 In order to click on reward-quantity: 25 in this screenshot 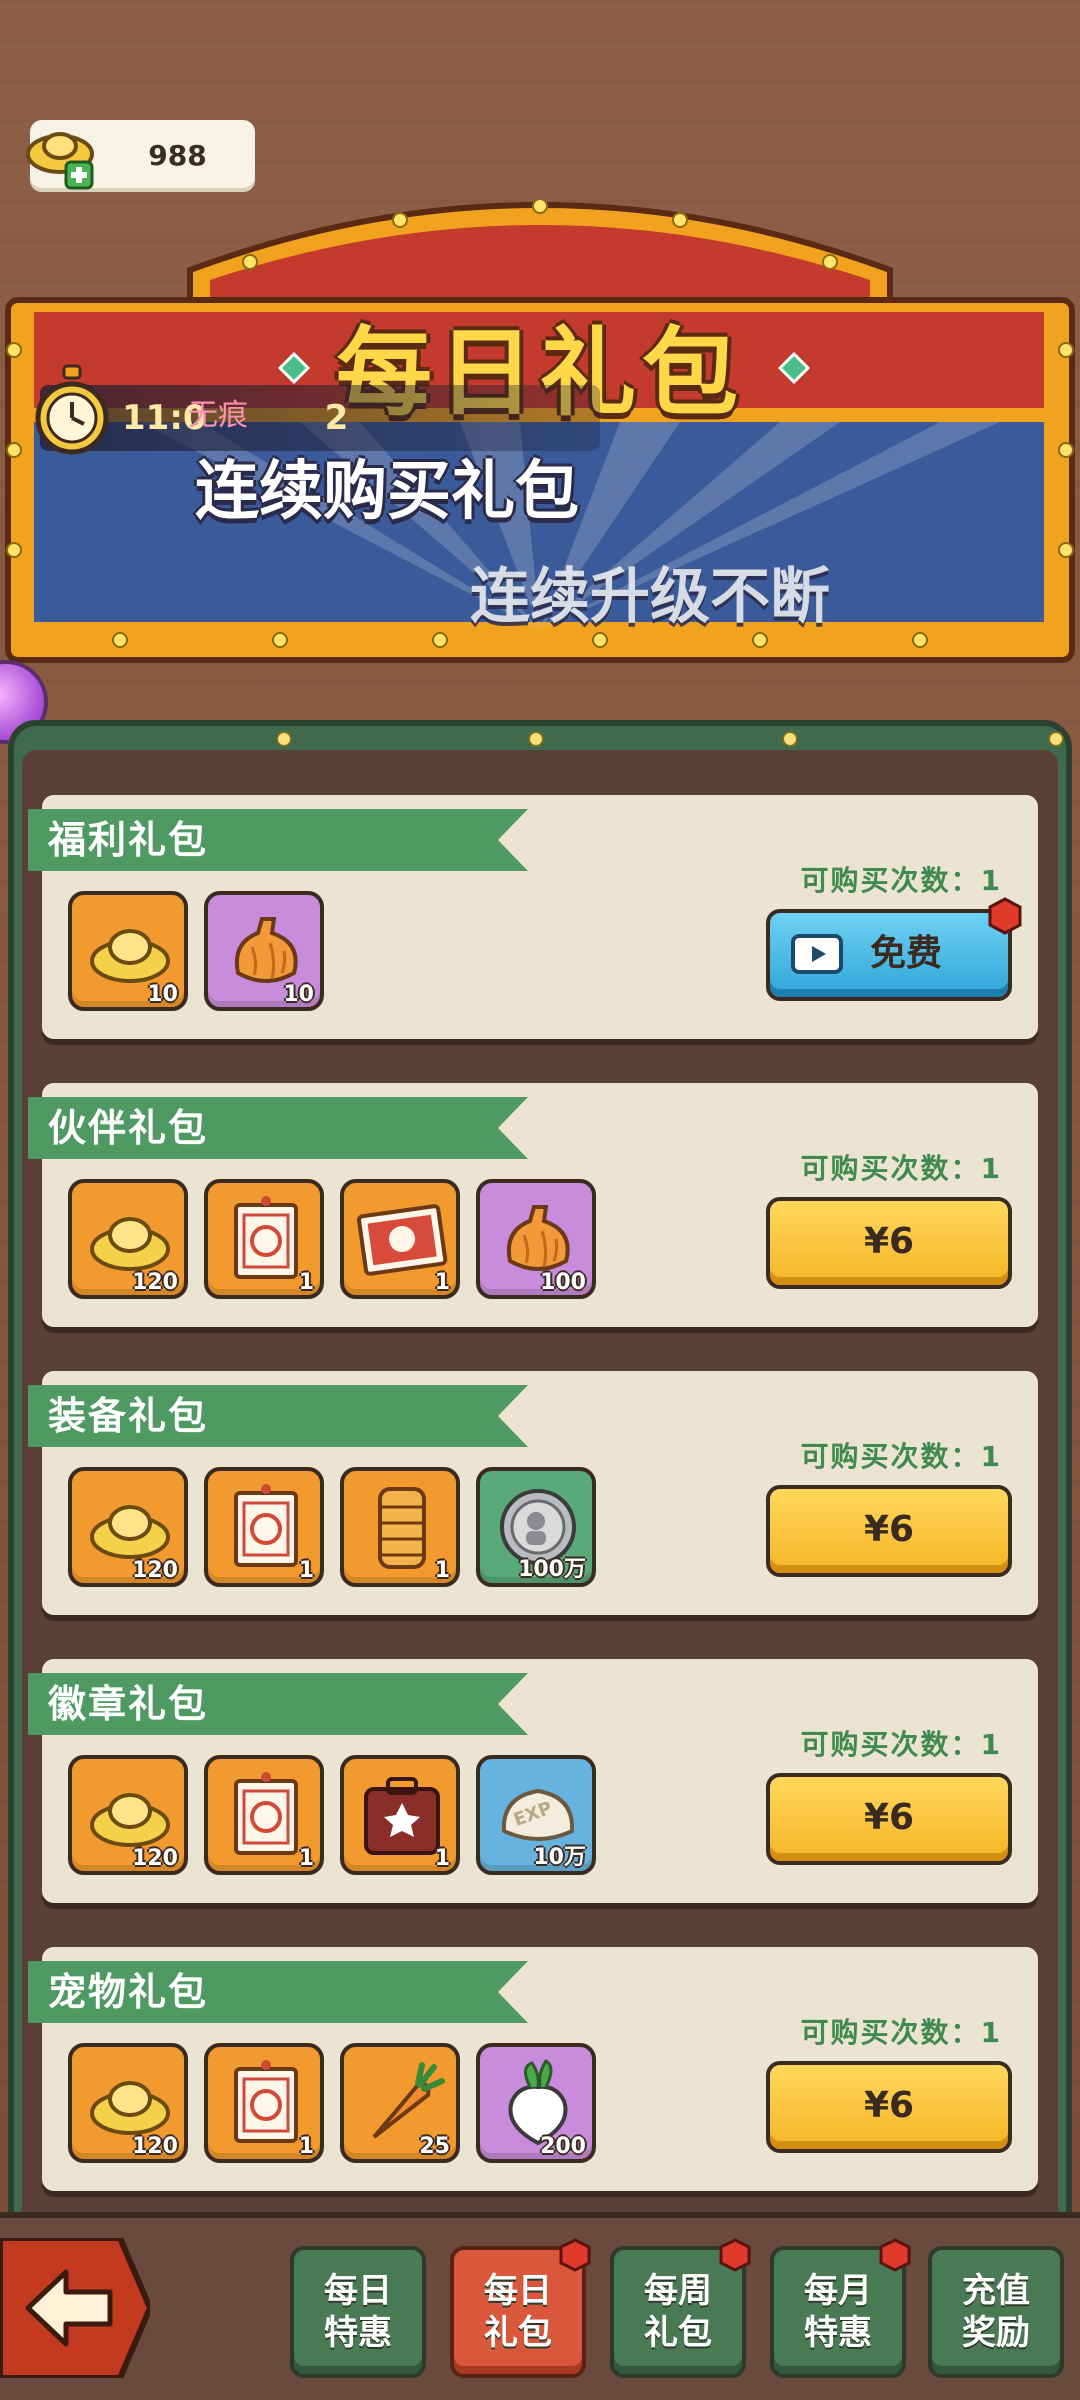, I will do `click(434, 2146)`.